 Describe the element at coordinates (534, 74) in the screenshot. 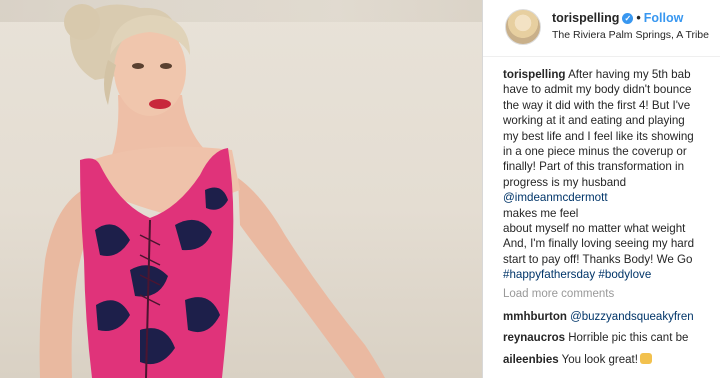

I see `caption-username: torispelling` at that location.